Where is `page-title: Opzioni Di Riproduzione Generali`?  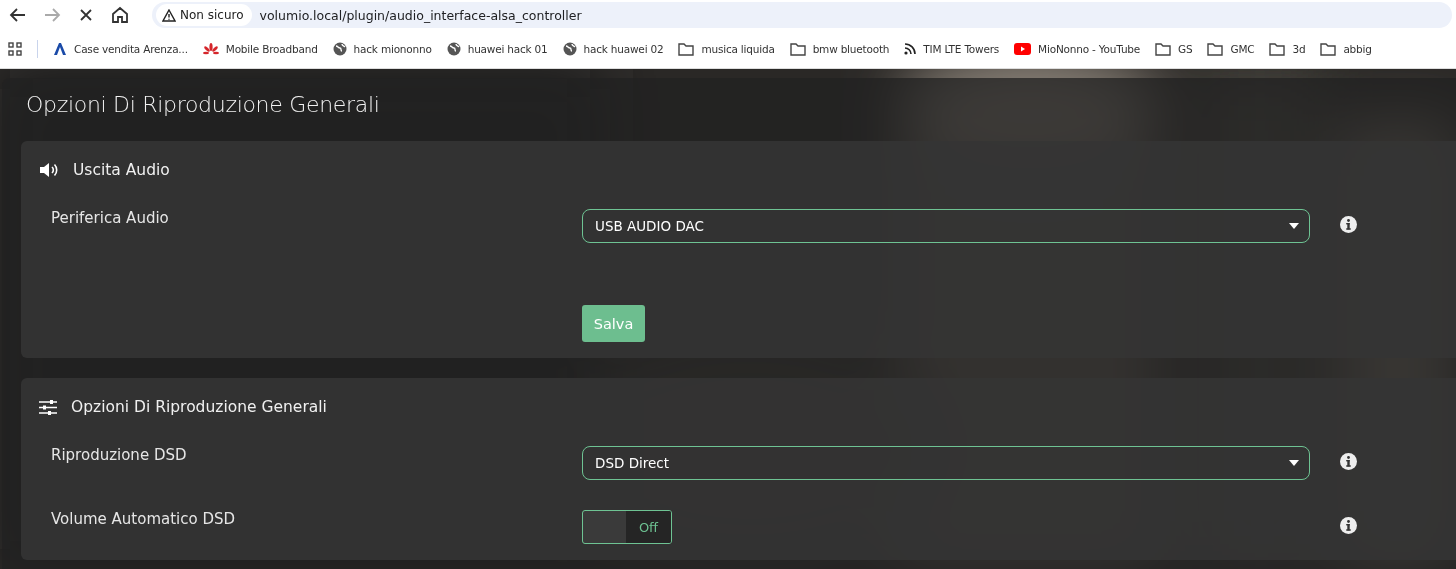
page-title: Opzioni Di Riproduzione Generali is located at coordinates (203, 104).